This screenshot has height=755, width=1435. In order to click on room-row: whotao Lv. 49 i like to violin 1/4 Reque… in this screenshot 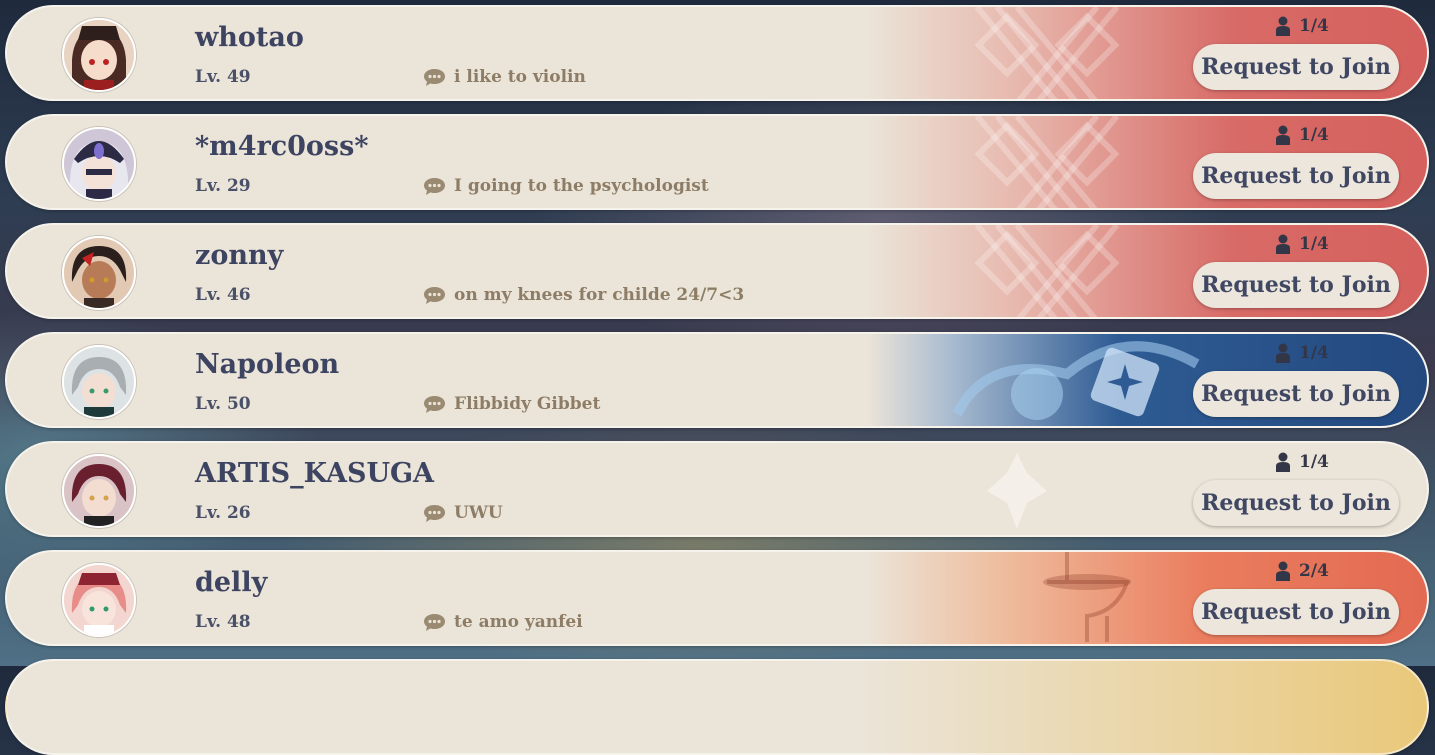, I will do `click(717, 53)`.